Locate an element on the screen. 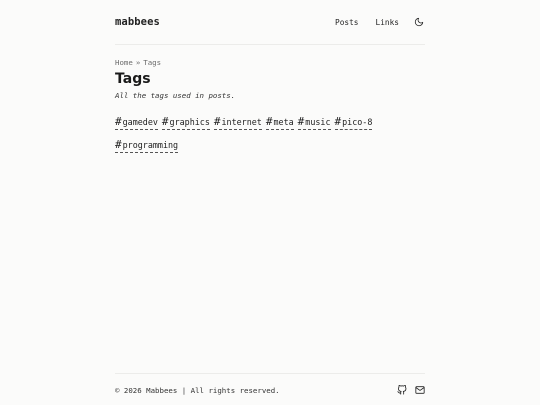 This screenshot has height=405, width=540. tag-label: gamedev is located at coordinates (140, 122).